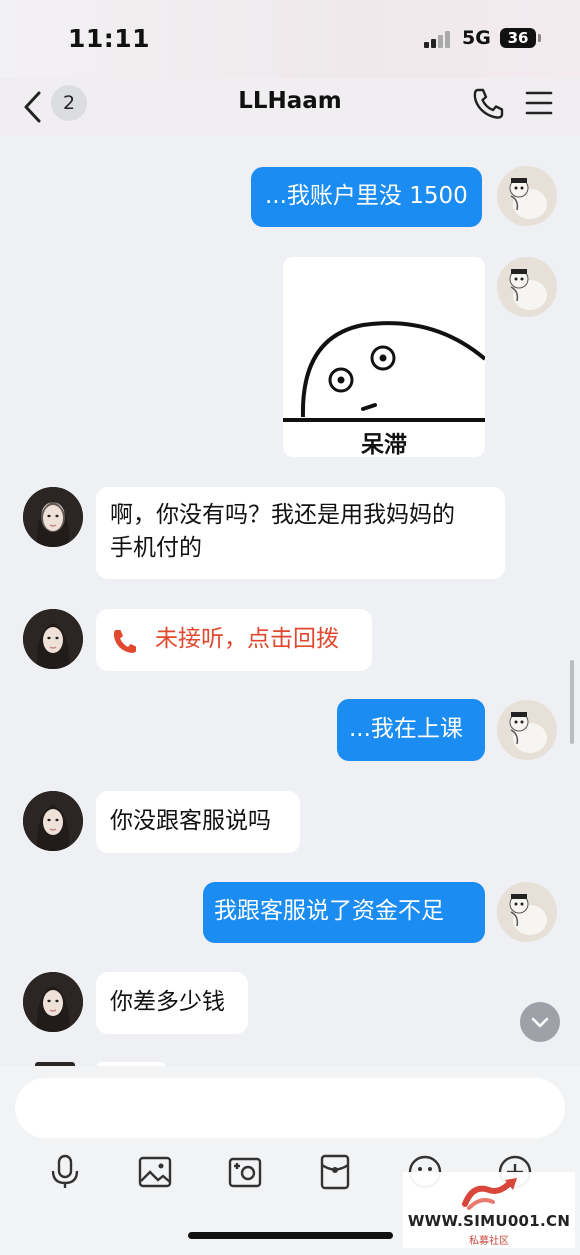 The width and height of the screenshot is (580, 1255). I want to click on chevron-down-icon, so click(540, 1022).